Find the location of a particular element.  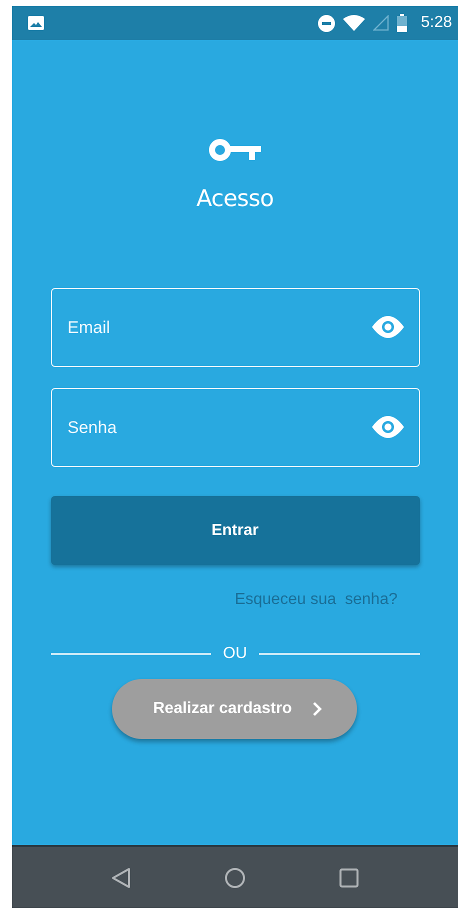

forgot-password-link: Esqueceu sua senha? is located at coordinates (316, 600).